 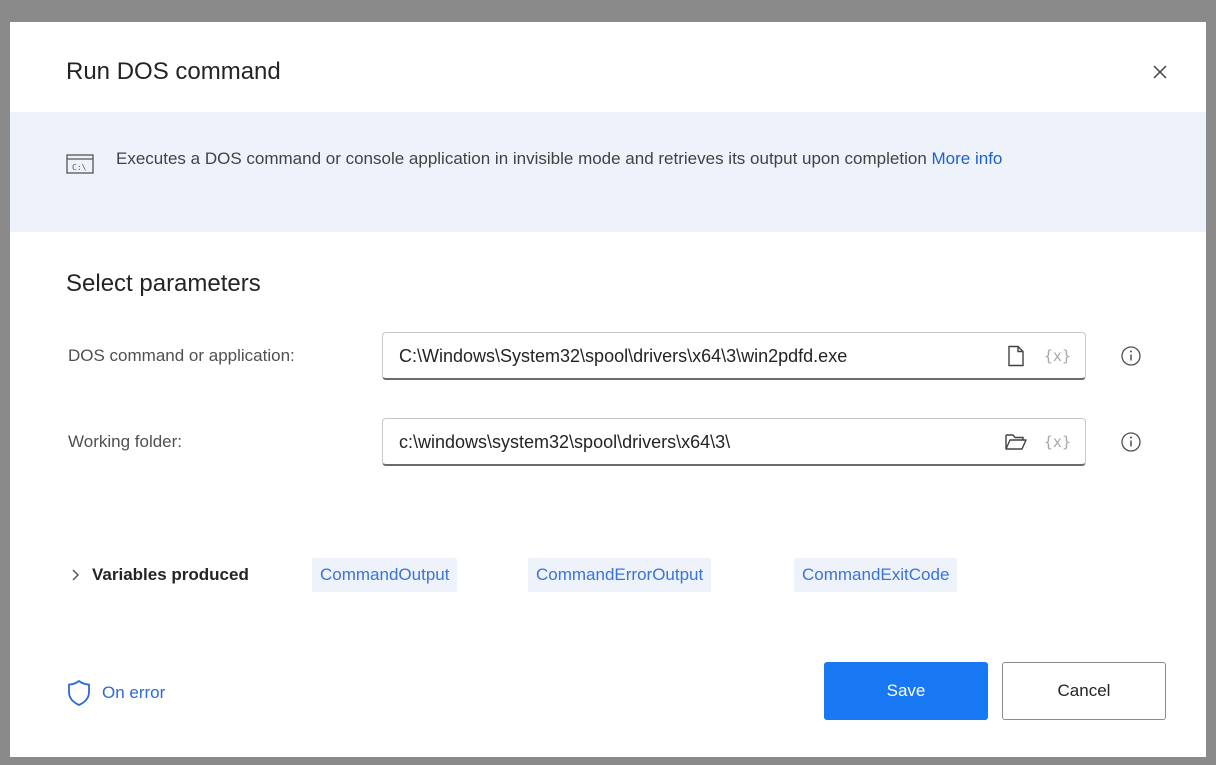 I want to click on on-error-label: On error, so click(x=134, y=692).